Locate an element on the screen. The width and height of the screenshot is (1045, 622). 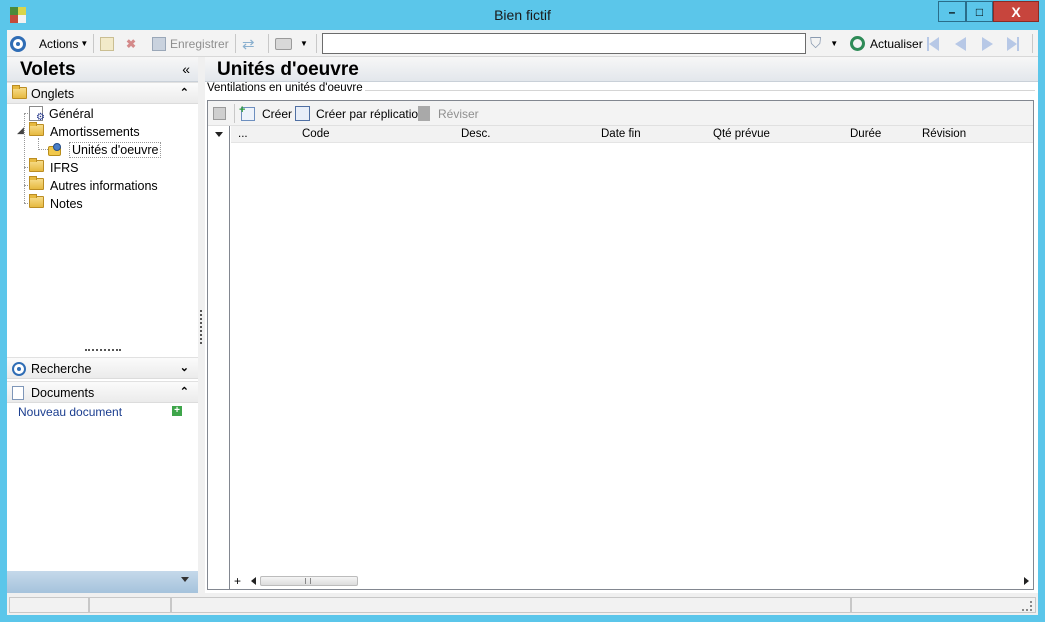
last-record-button is located at coordinates (1013, 43).